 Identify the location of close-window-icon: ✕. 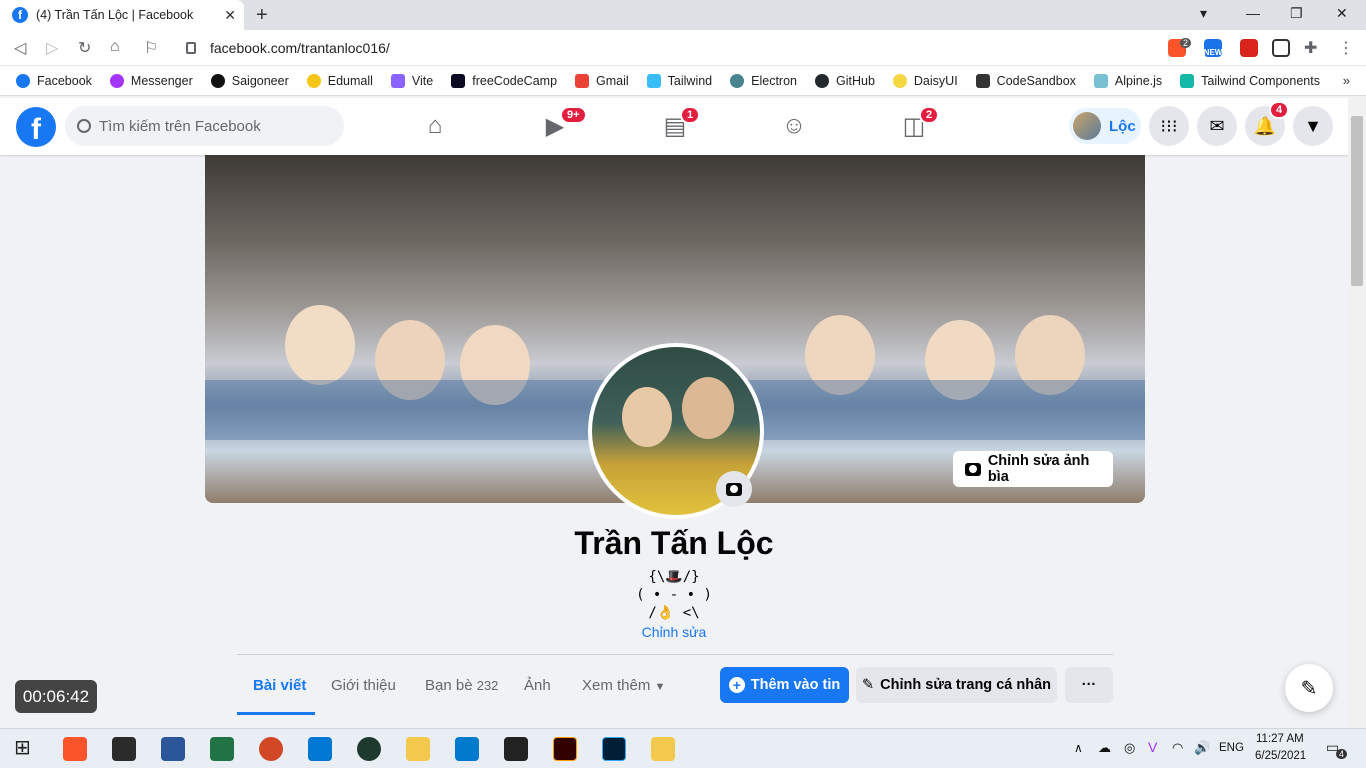
(1342, 13).